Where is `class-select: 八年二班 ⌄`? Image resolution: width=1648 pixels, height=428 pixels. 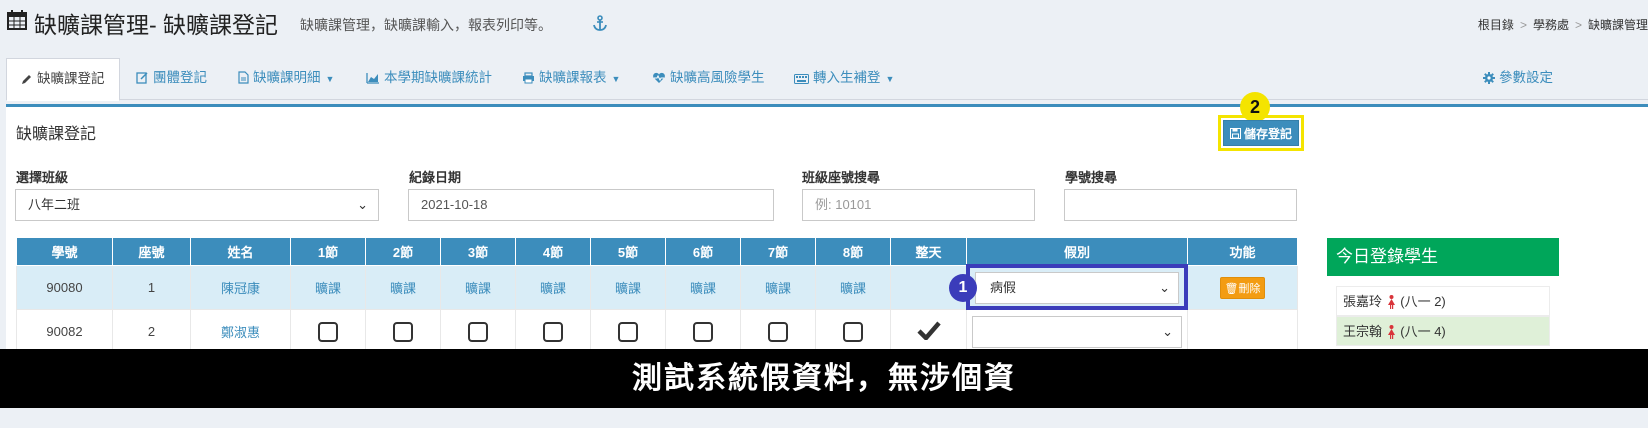 class-select: 八年二班 ⌄ is located at coordinates (197, 205).